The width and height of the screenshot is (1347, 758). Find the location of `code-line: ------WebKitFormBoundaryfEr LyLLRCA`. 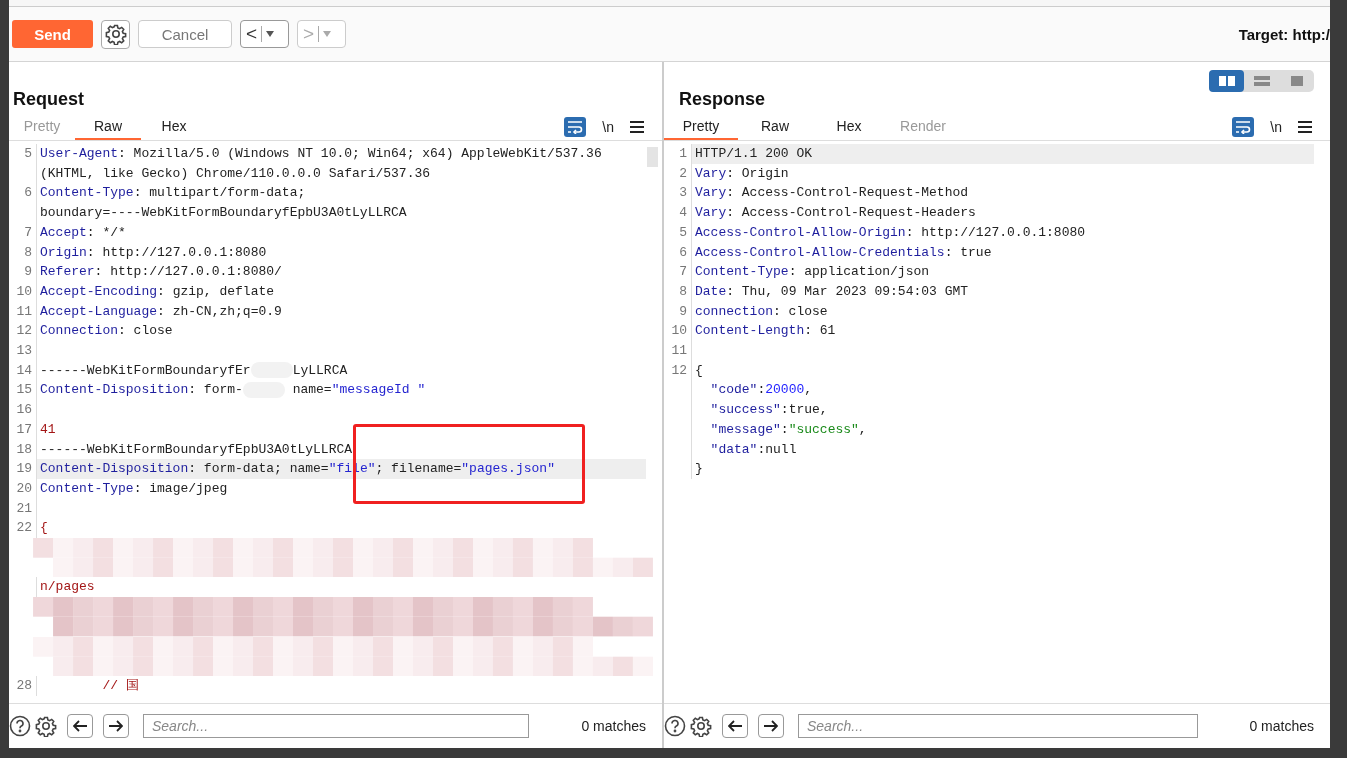

code-line: ------WebKitFormBoundaryfEr LyLLRCA is located at coordinates (194, 371).